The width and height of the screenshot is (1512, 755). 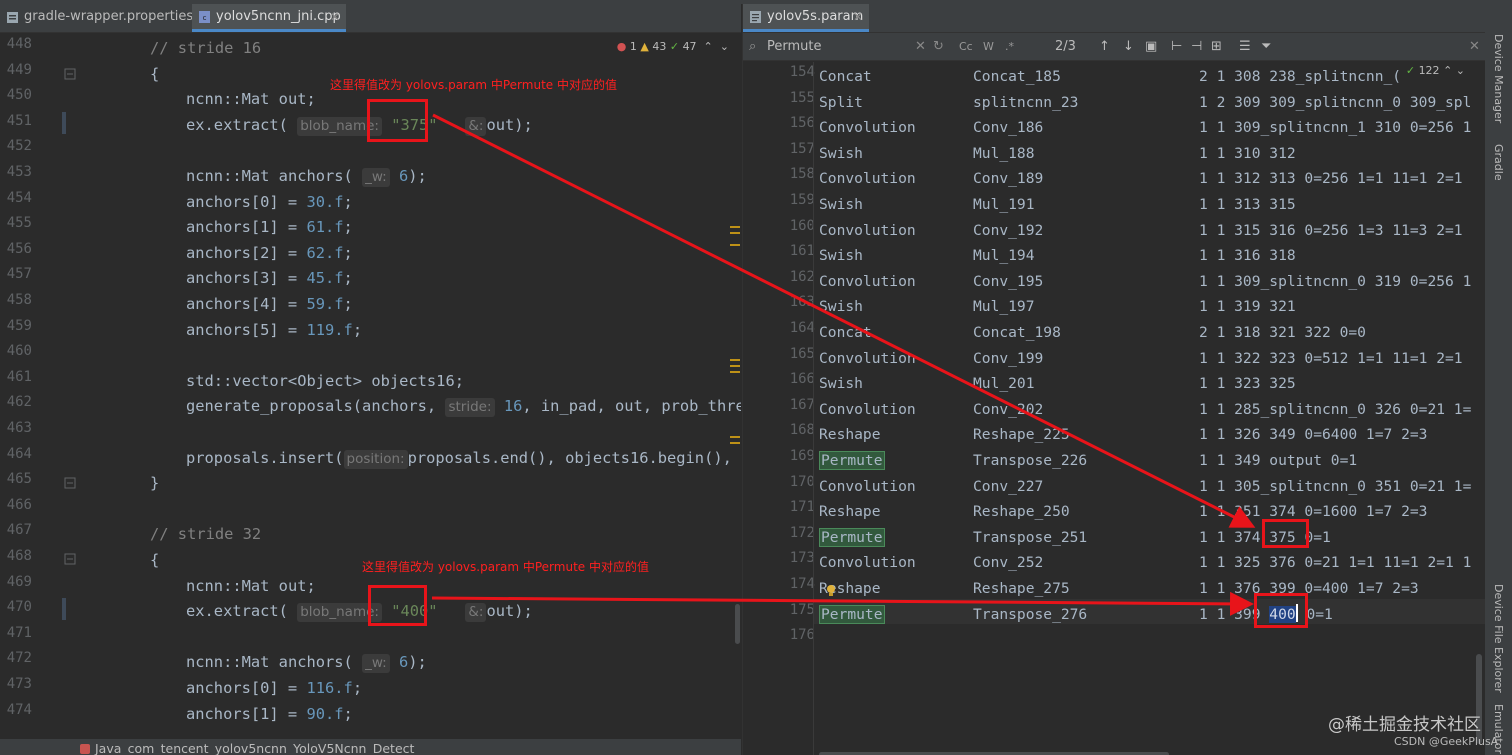 What do you see at coordinates (806, 18) in the screenshot?
I see `tab-yolov5s-param: yolov5s.param ✕` at bounding box center [806, 18].